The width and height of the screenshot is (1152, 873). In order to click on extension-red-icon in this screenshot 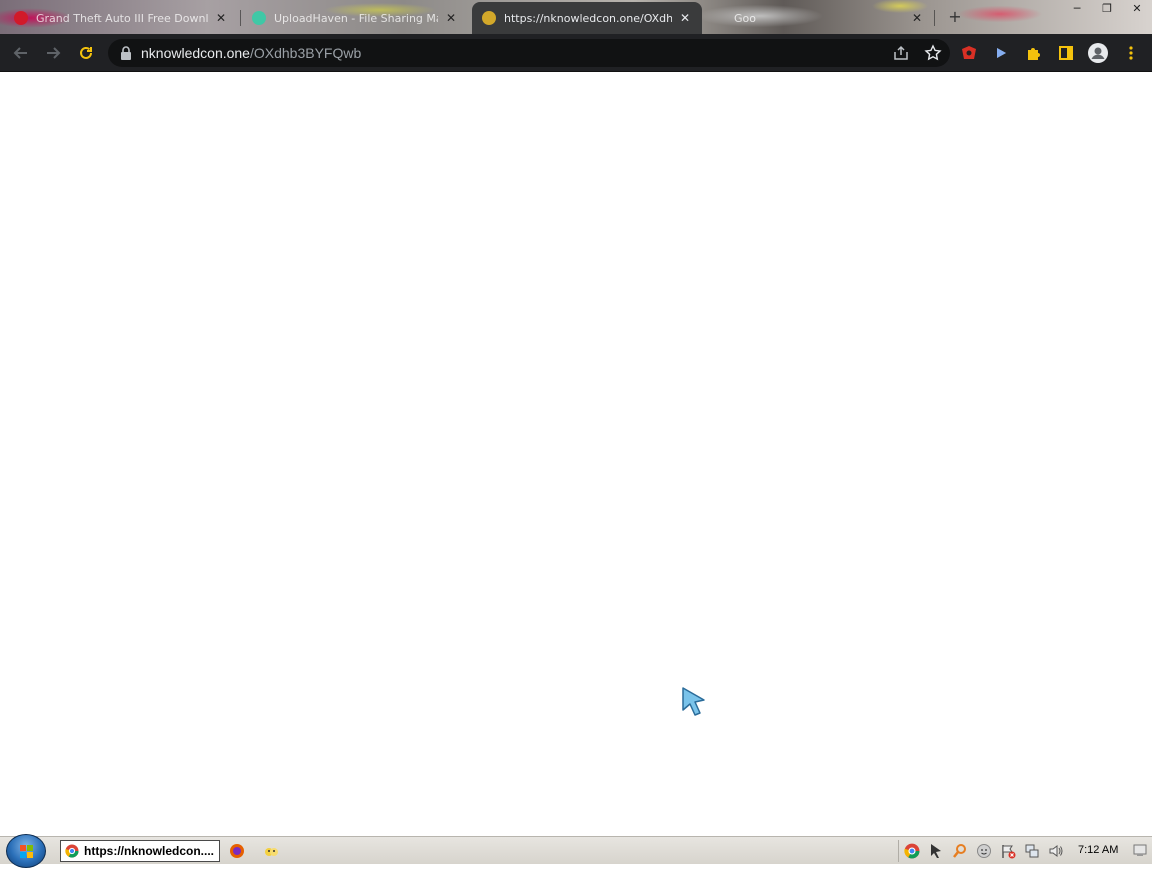, I will do `click(969, 52)`.